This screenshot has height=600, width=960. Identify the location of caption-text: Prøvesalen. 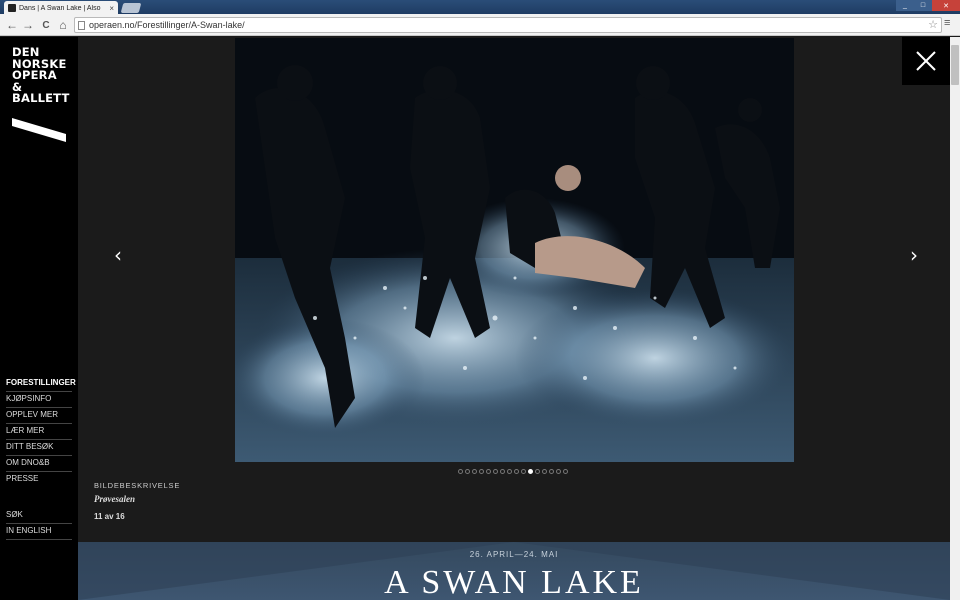
(114, 499).